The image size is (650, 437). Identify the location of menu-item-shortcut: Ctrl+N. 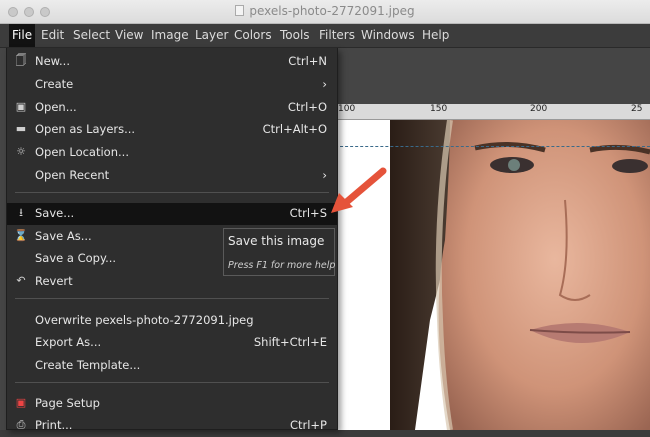
(307, 61).